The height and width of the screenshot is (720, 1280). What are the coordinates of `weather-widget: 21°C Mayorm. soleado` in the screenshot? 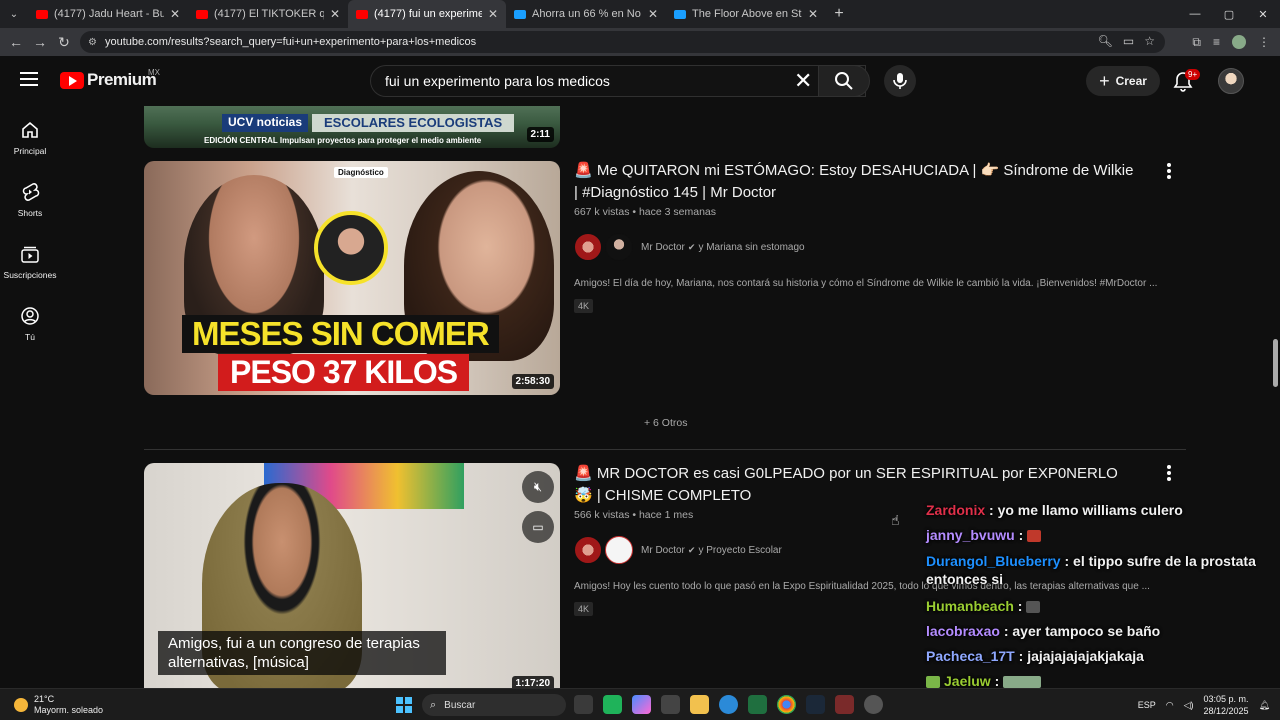 It's located at (58, 705).